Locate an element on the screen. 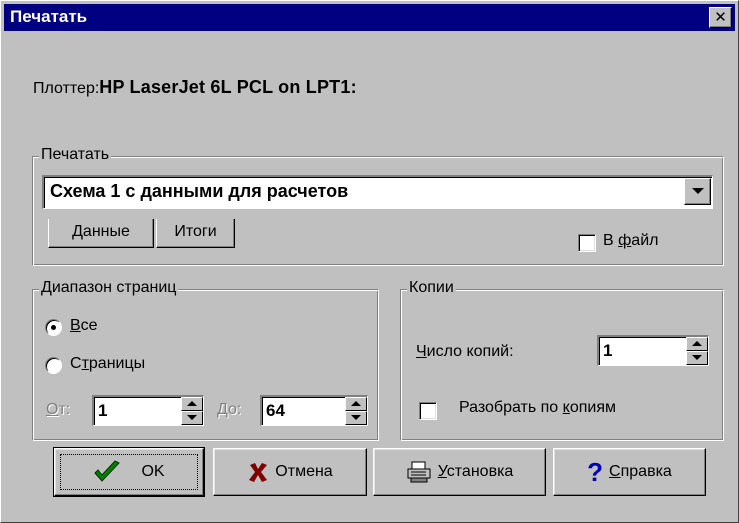 Image resolution: width=739 pixels, height=523 pixels. radio-all is located at coordinates (53, 327).